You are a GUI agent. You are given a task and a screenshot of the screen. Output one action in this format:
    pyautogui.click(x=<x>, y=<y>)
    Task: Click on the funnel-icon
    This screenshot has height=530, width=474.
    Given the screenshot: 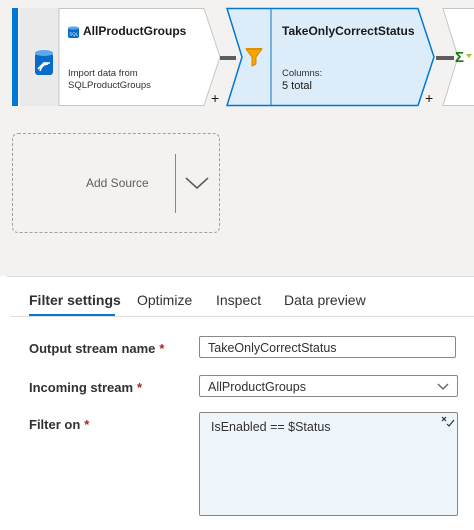 What is the action you would take?
    pyautogui.click(x=254, y=57)
    